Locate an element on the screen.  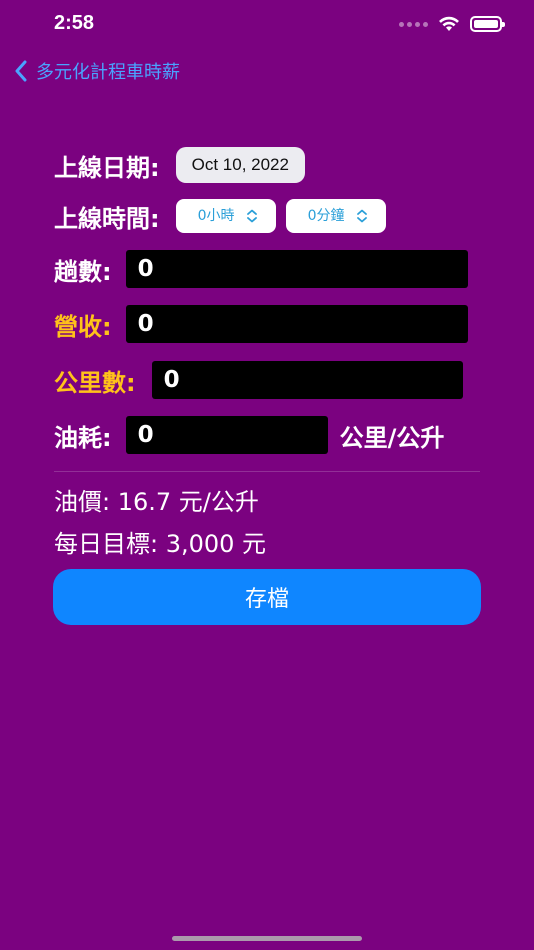
back-title: 多元化計程車時薪 is located at coordinates (108, 72).